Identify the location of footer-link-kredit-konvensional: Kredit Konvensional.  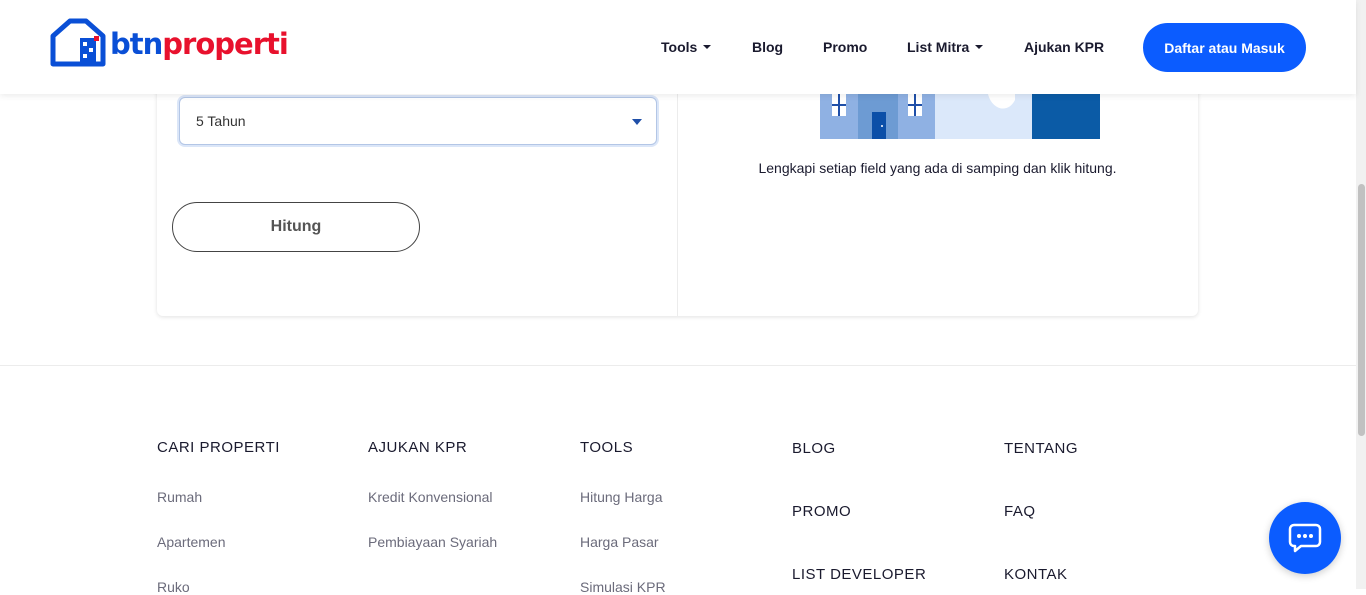
(430, 497).